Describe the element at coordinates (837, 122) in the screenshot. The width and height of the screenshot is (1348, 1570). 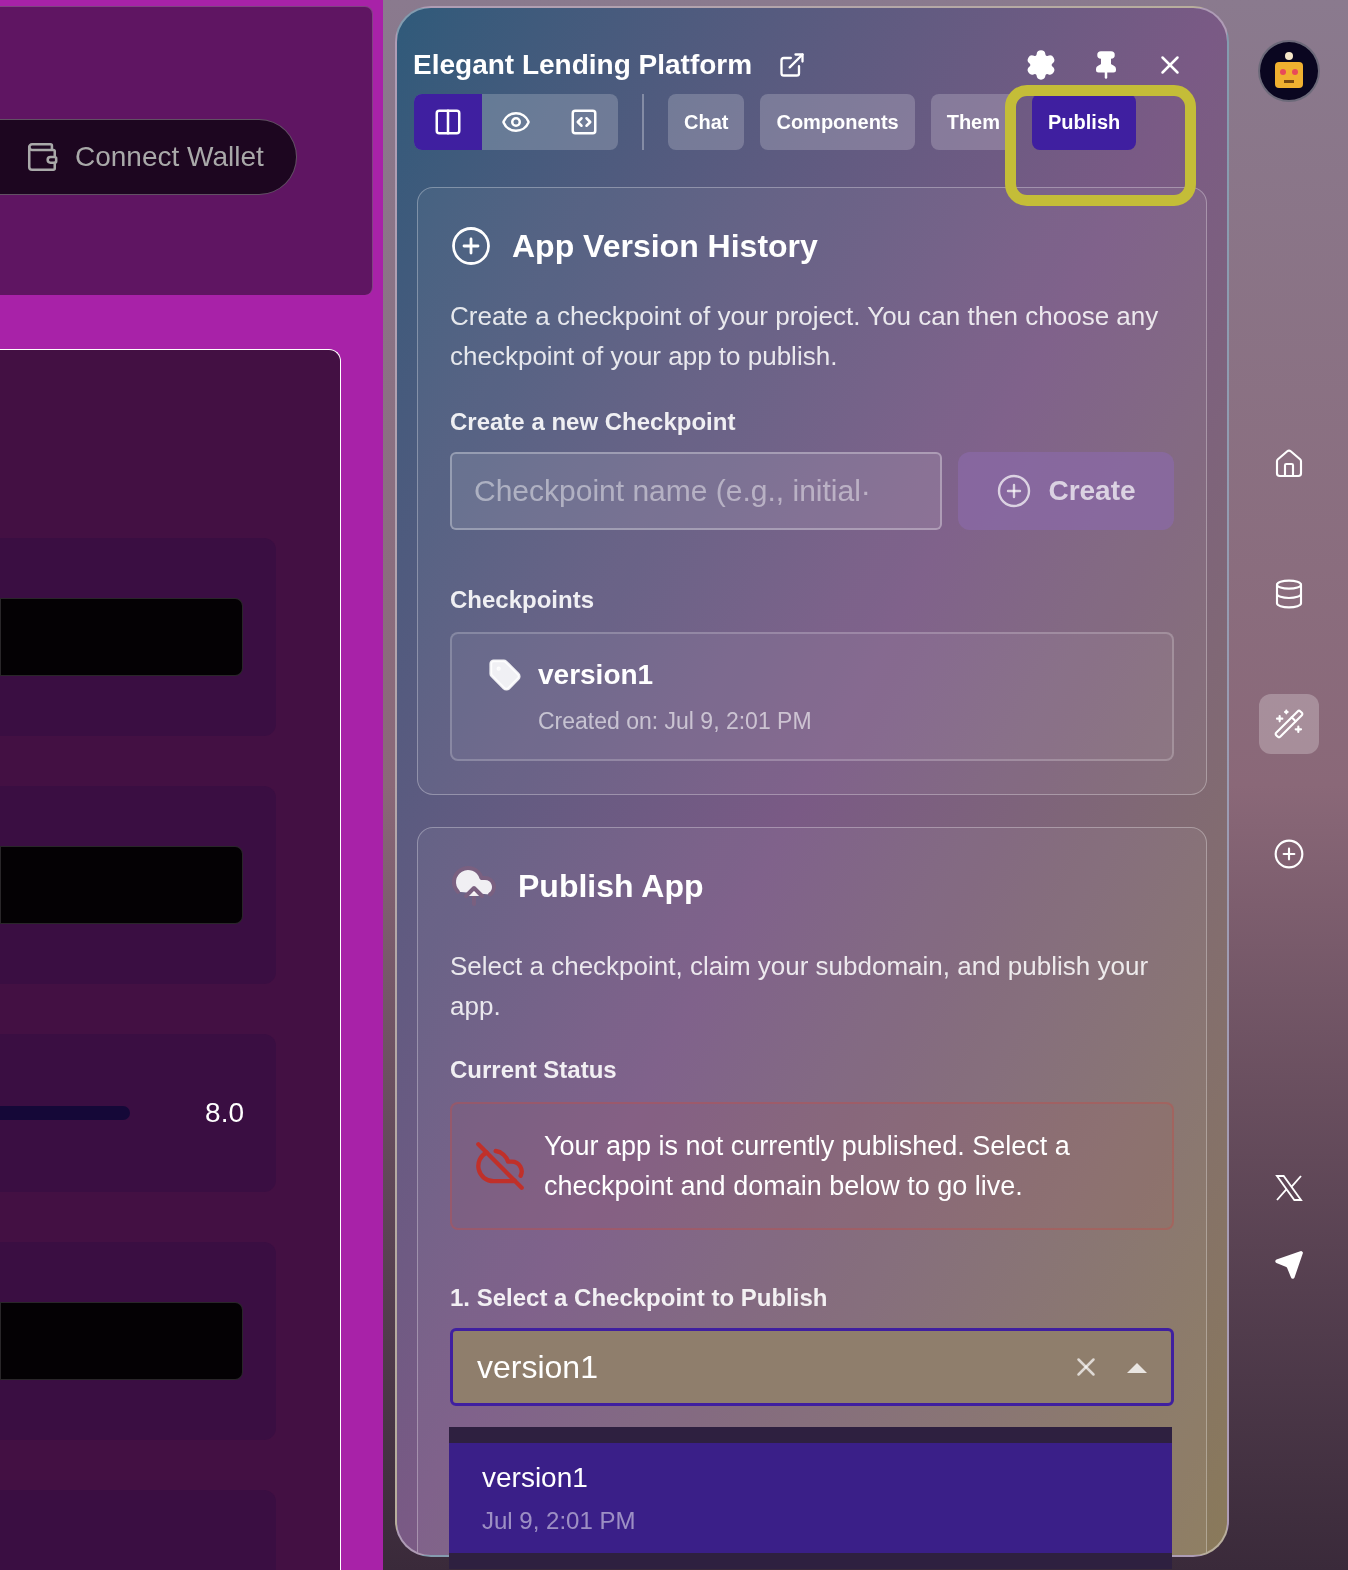
I see `tab: Components` at that location.